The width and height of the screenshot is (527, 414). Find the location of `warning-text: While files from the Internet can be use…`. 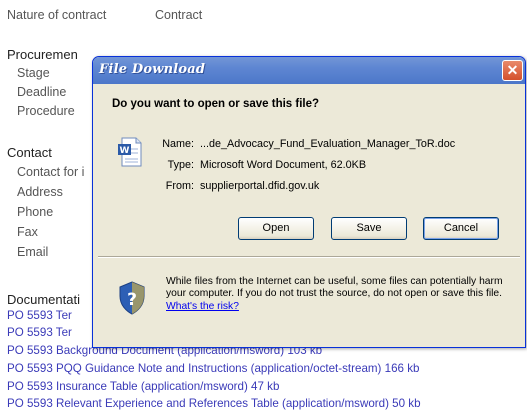

warning-text: While files from the Internet can be use… is located at coordinates (334, 288).